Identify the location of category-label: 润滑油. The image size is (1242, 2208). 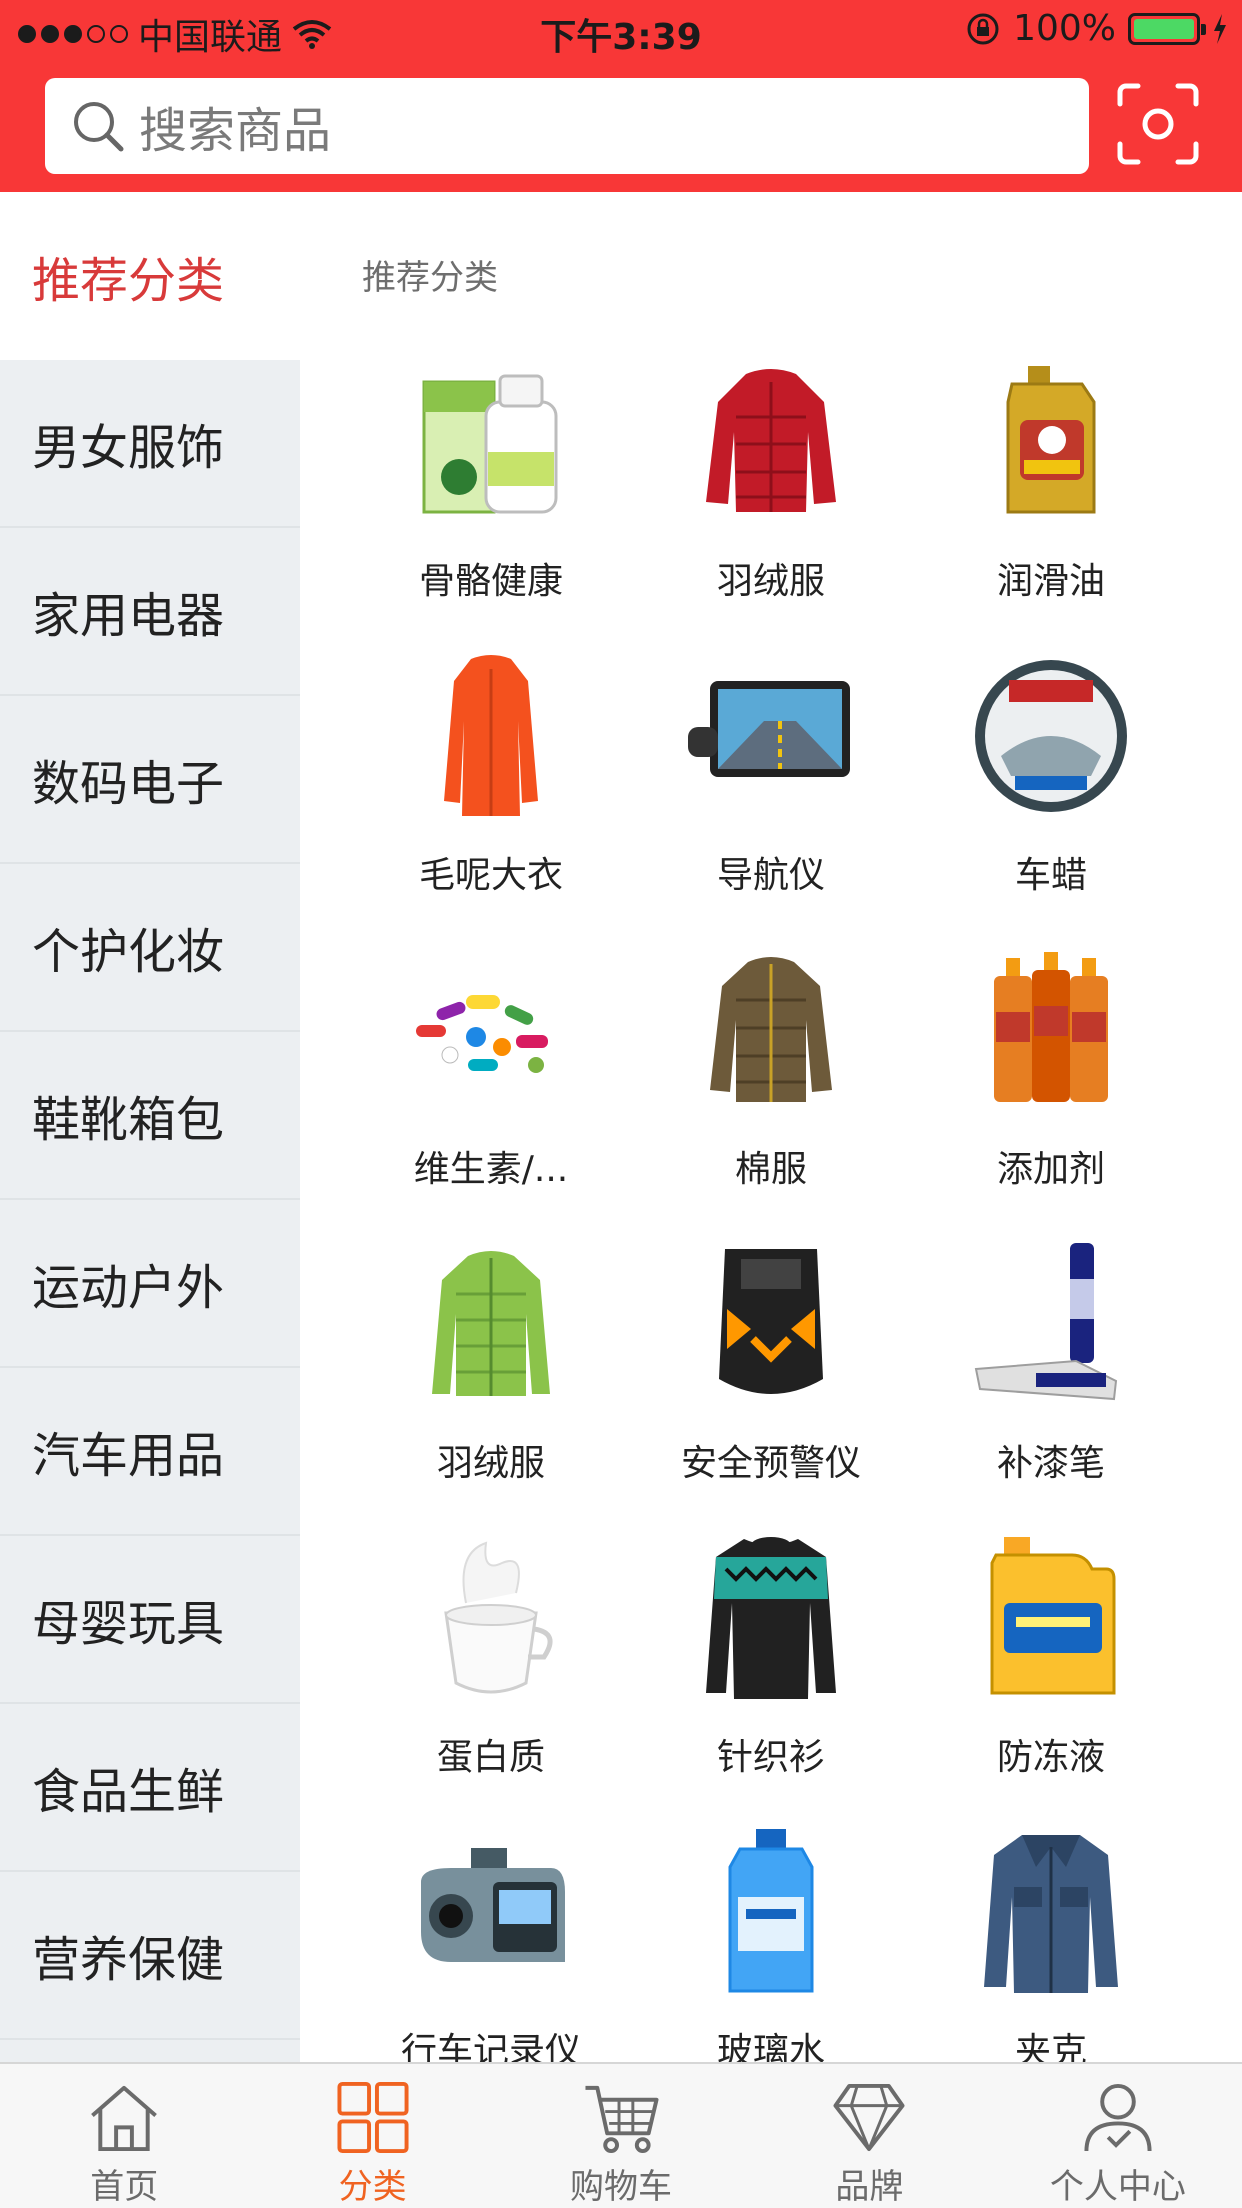
(1050, 581).